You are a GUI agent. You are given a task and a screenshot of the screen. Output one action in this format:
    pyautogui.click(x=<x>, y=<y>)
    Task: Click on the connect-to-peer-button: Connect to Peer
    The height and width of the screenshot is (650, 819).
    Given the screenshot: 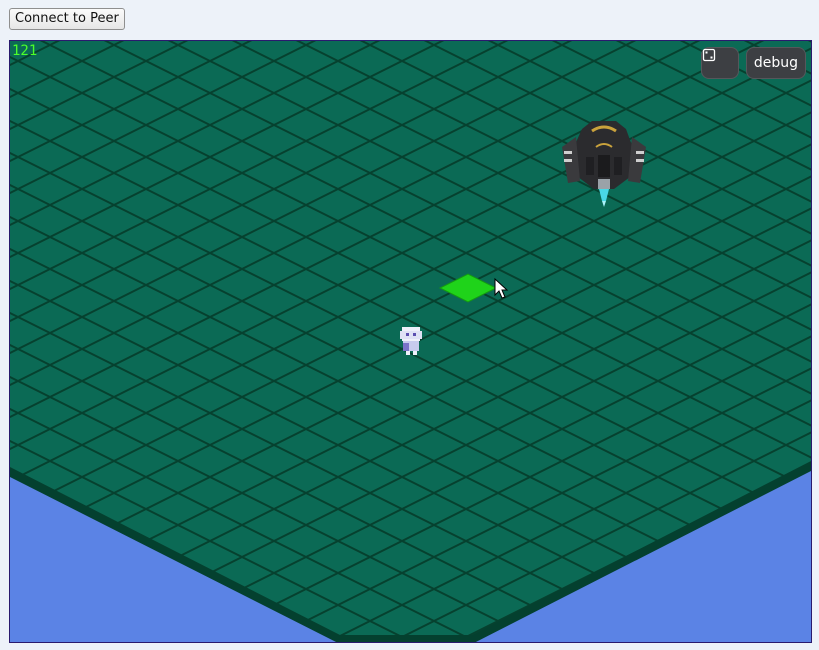 What is the action you would take?
    pyautogui.click(x=67, y=19)
    